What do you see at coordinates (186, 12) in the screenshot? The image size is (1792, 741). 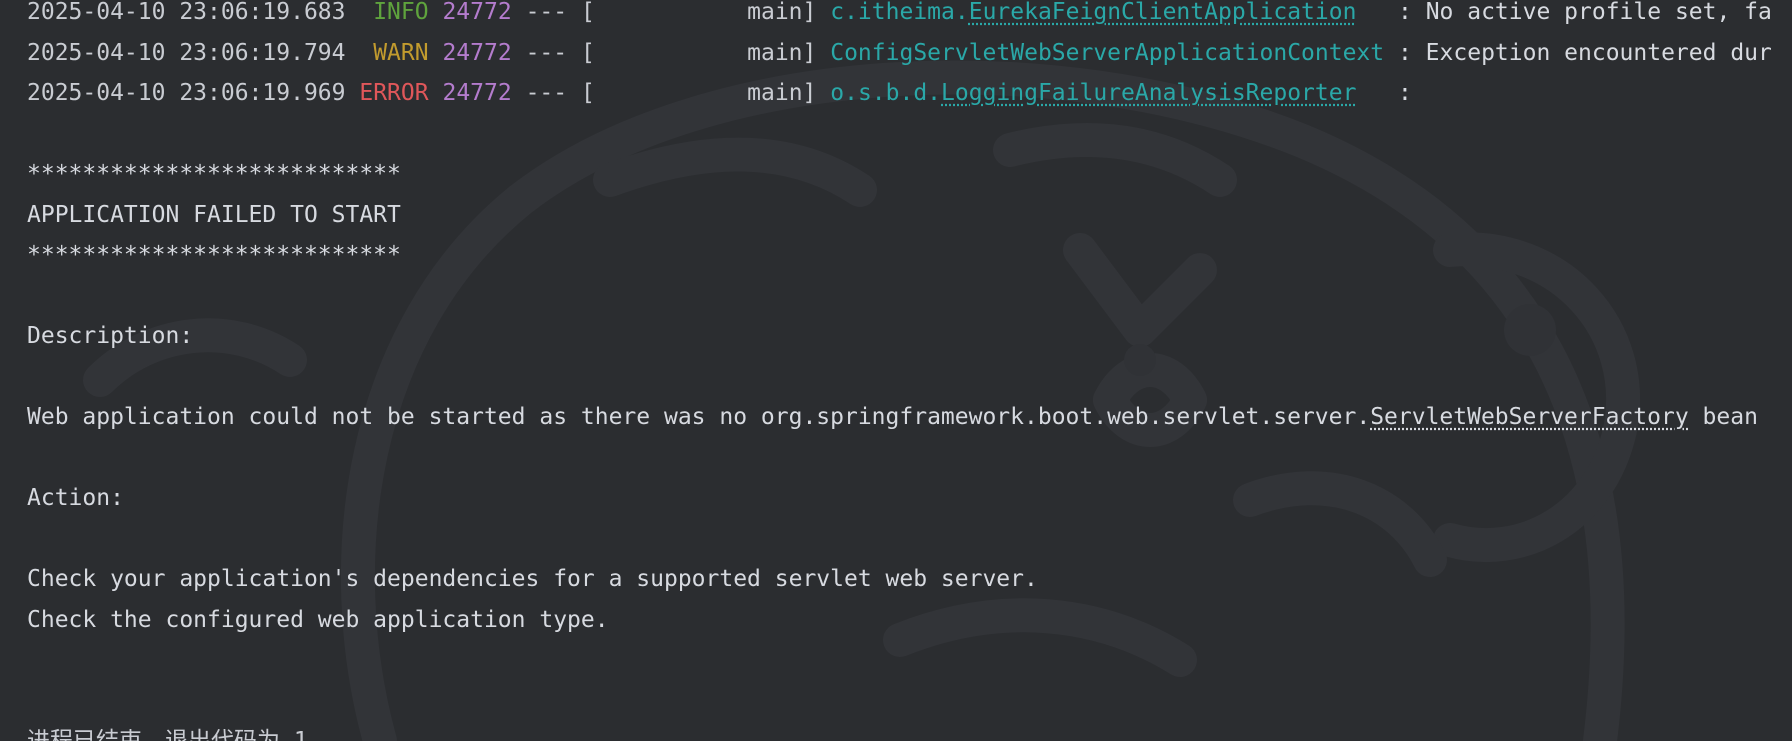 I see `log-timestamp: 2025-04-10 23:06:19.683` at bounding box center [186, 12].